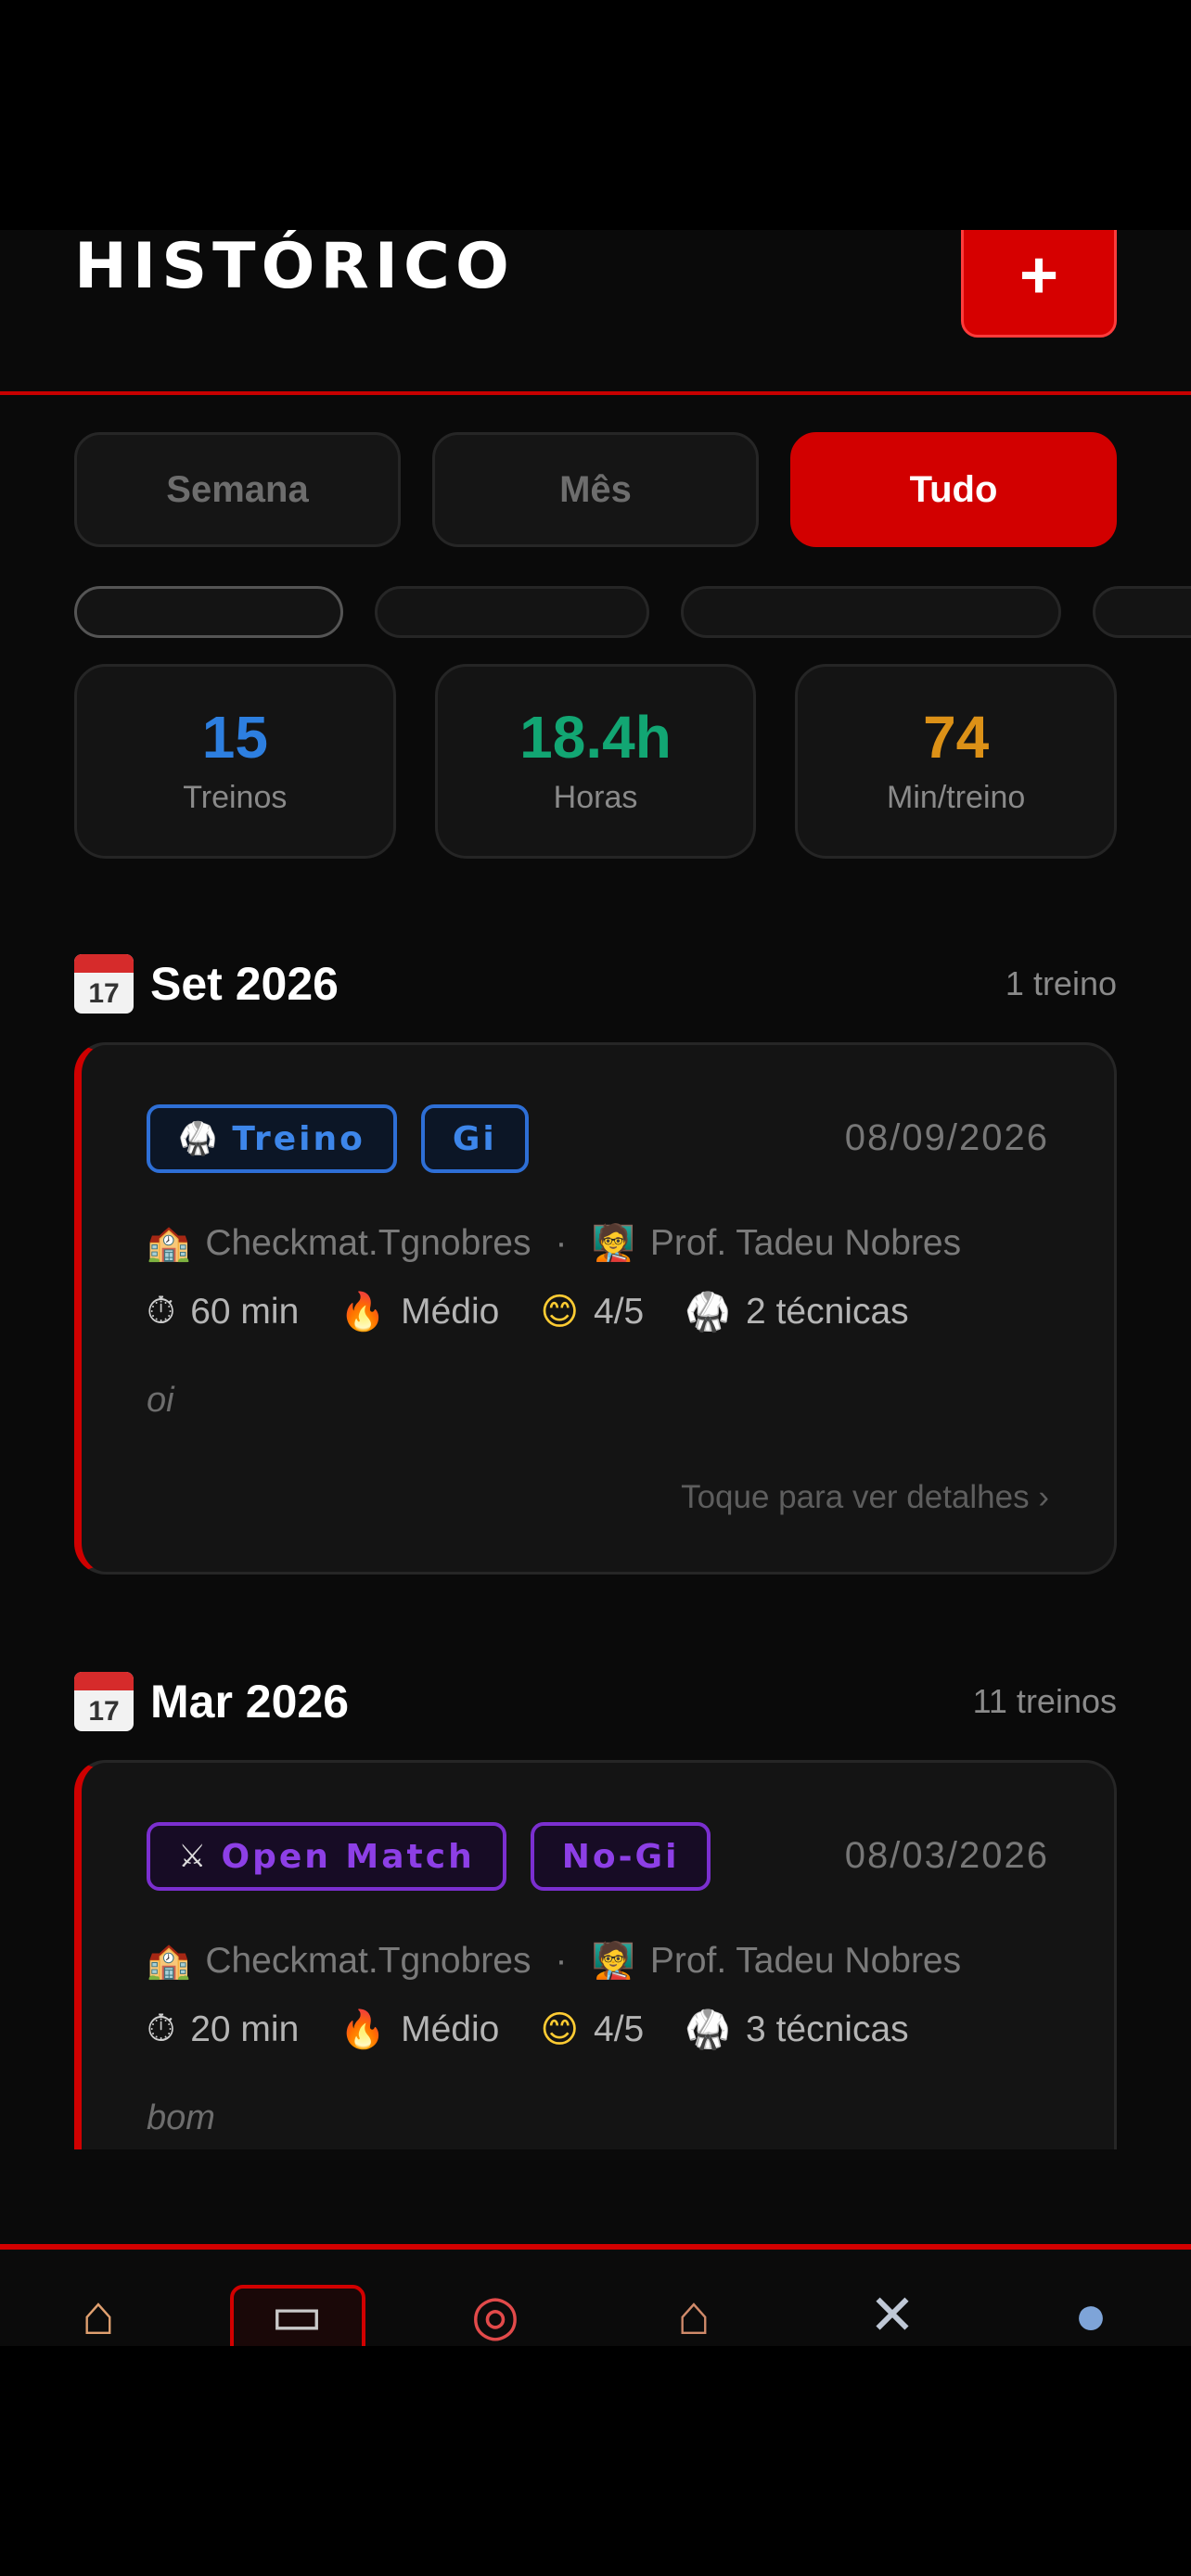 This screenshot has width=1191, height=2576. I want to click on card-date: 08/03/2026, so click(946, 1855).